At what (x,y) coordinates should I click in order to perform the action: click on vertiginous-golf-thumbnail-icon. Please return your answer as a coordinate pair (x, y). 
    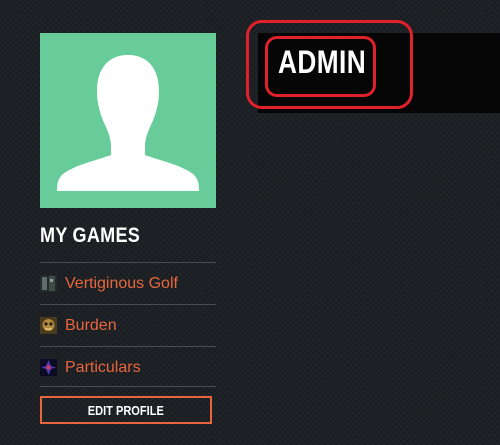
    Looking at the image, I should click on (48, 283).